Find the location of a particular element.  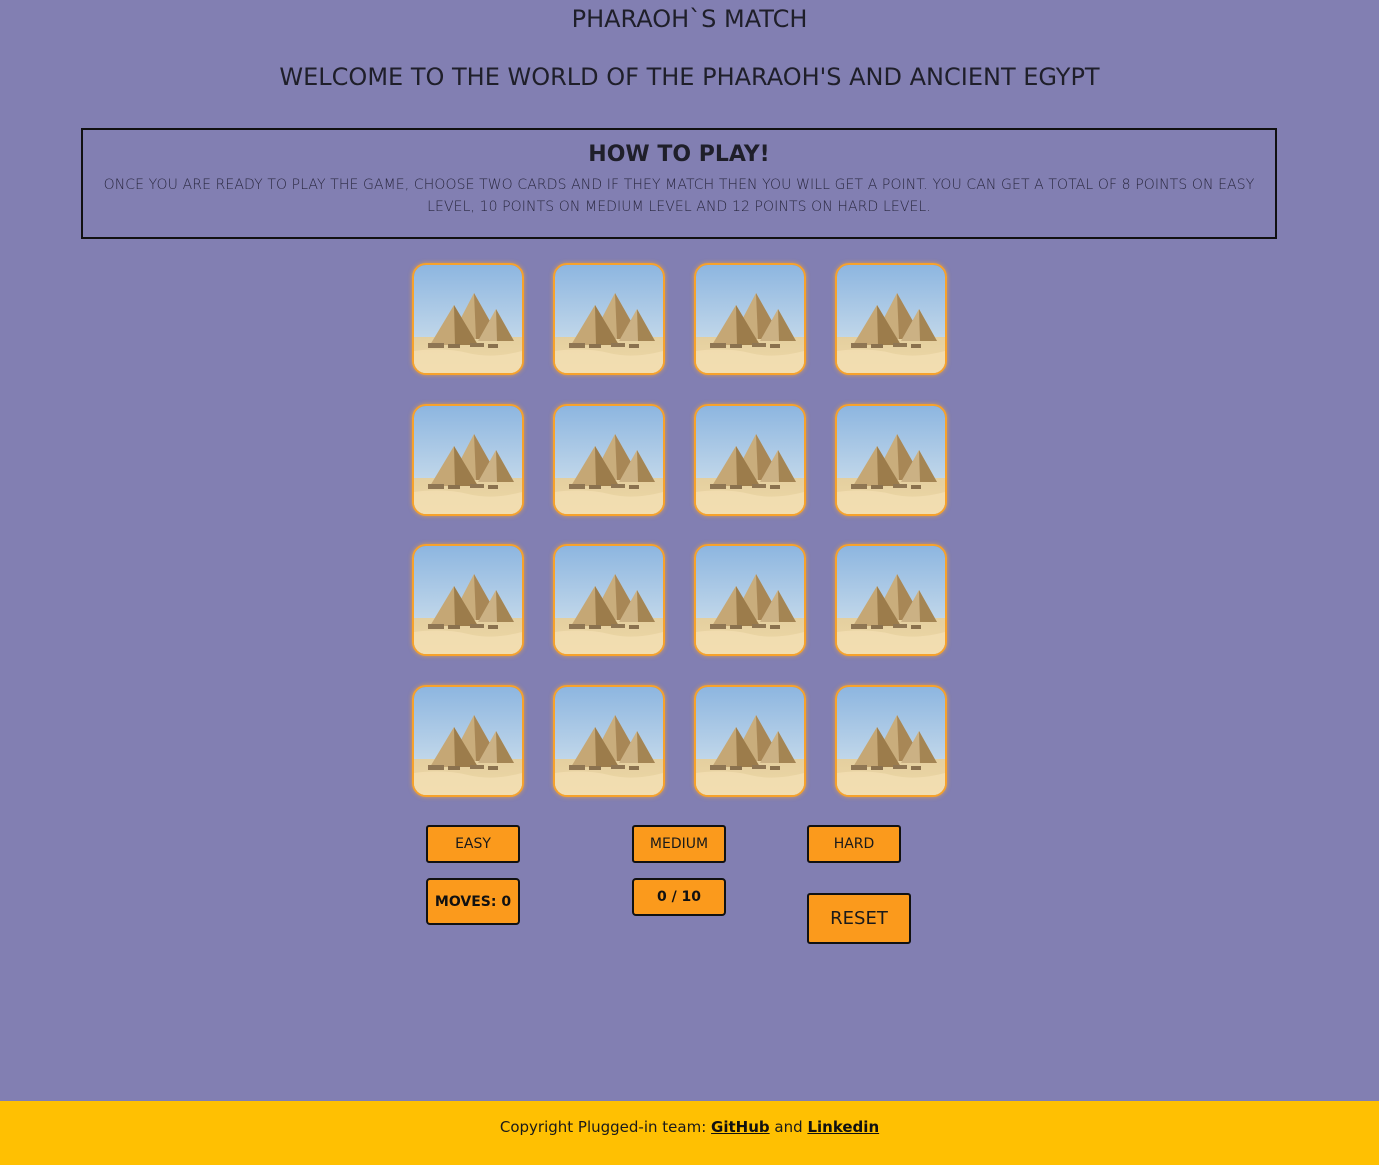

reset-button: RESET is located at coordinates (859, 918).